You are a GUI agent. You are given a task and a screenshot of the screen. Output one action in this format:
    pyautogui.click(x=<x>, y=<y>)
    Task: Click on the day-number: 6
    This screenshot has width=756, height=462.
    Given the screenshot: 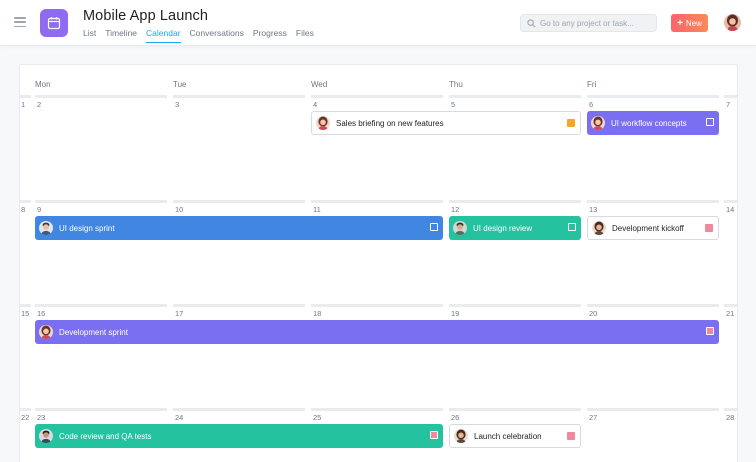 What is the action you would take?
    pyautogui.click(x=591, y=104)
    